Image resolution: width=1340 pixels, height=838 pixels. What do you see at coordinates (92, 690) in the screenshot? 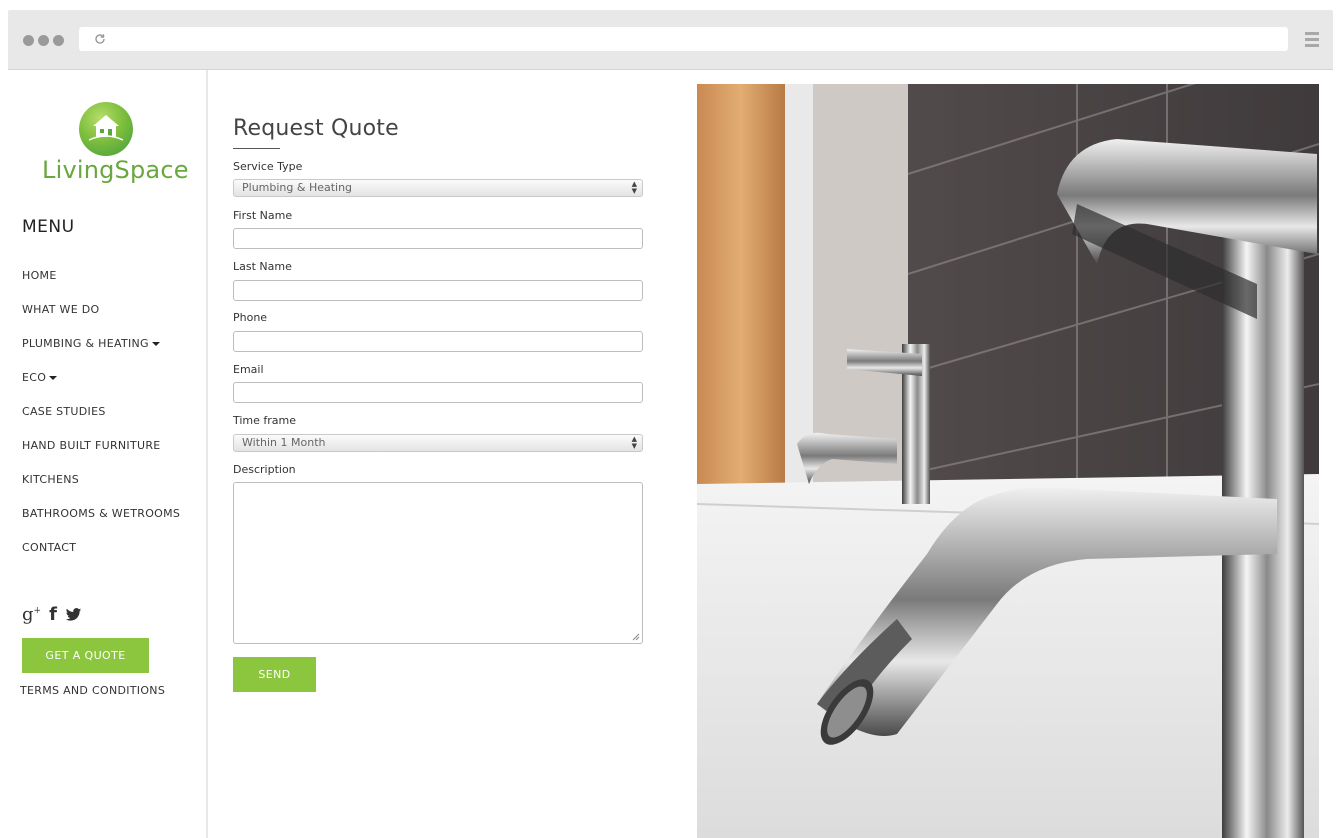
I see `terms-link: TERMS AND CONDITIONS` at bounding box center [92, 690].